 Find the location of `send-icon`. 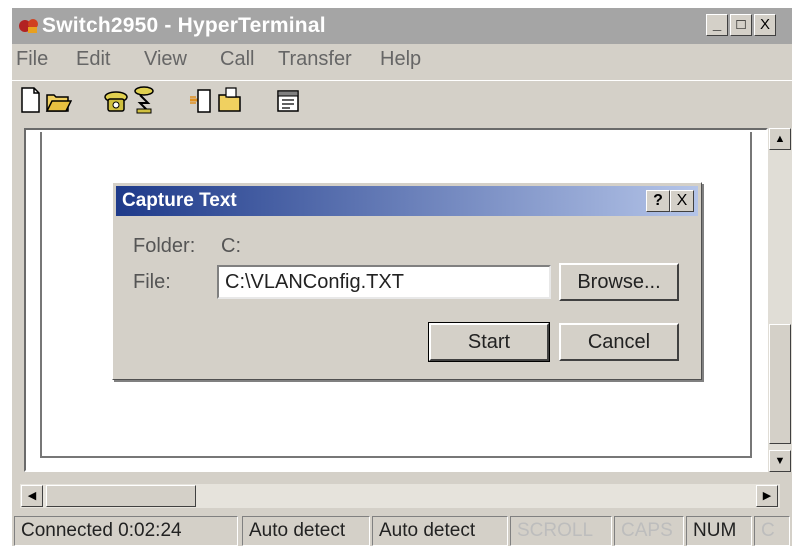

send-icon is located at coordinates (202, 100).